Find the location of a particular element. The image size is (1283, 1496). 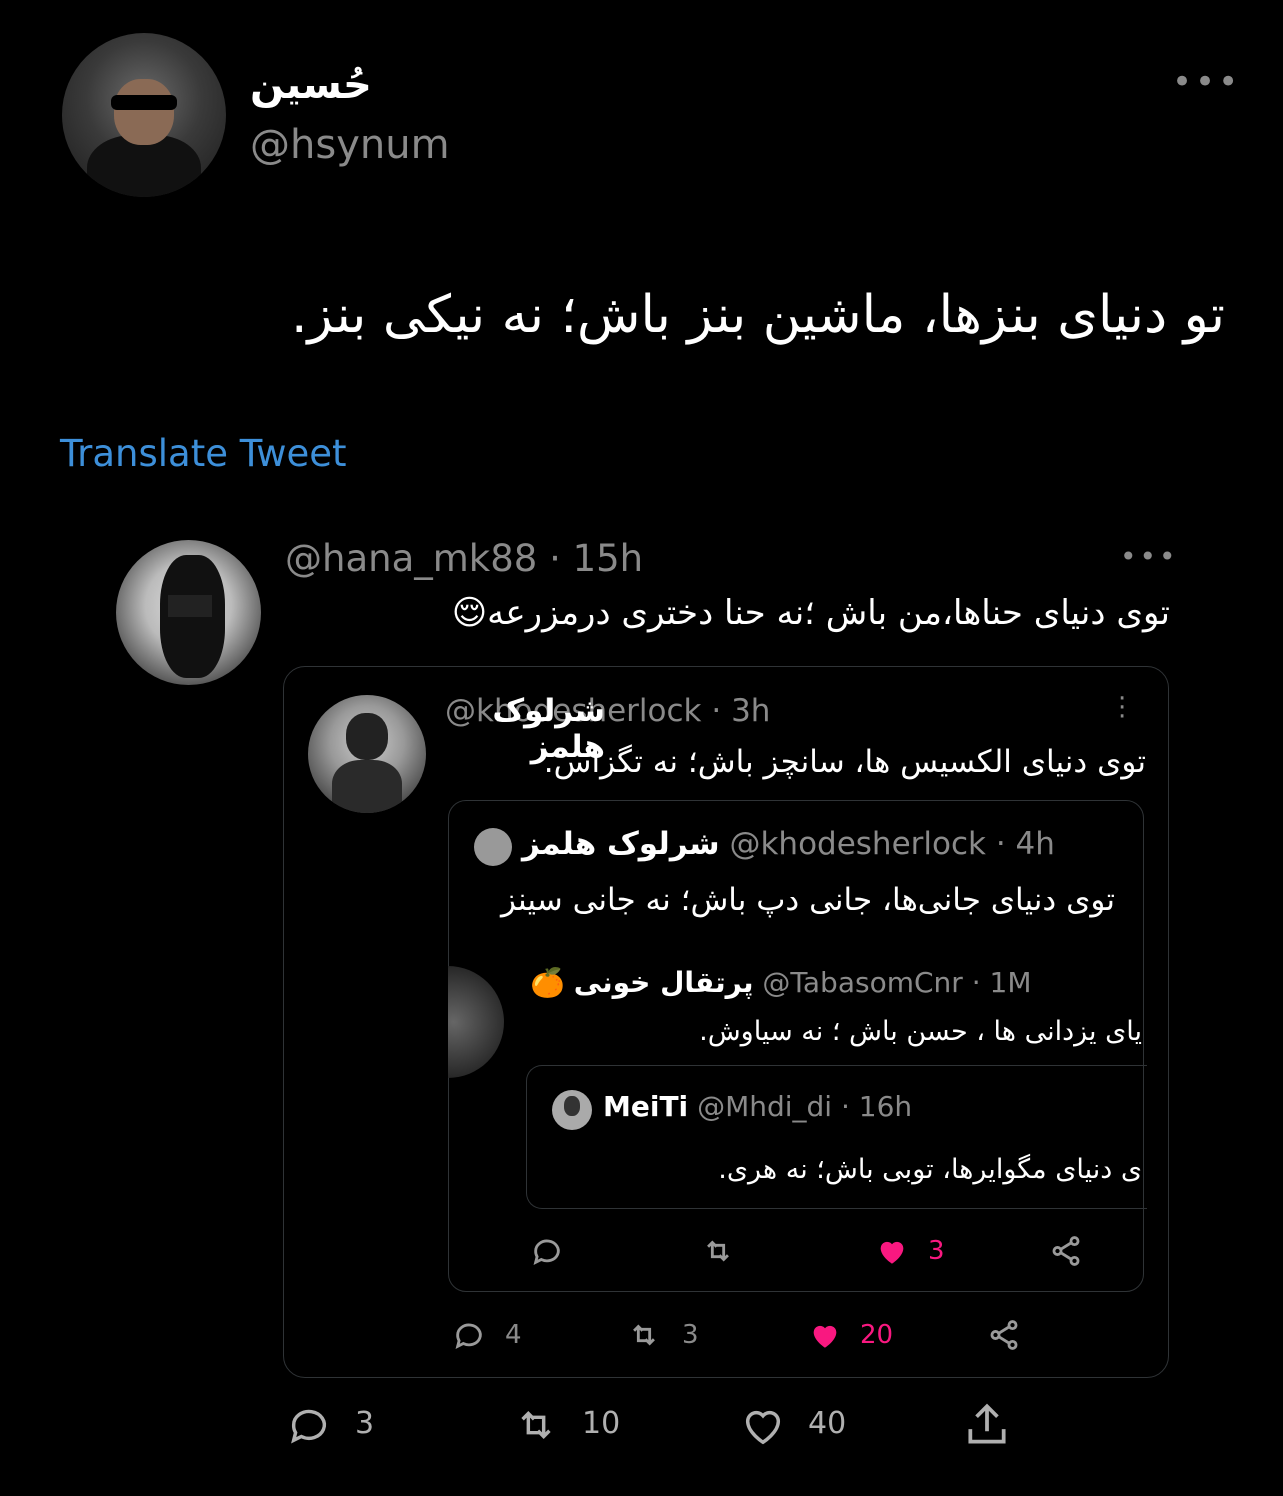

quoted3-time: · 1M is located at coordinates (1001, 982).